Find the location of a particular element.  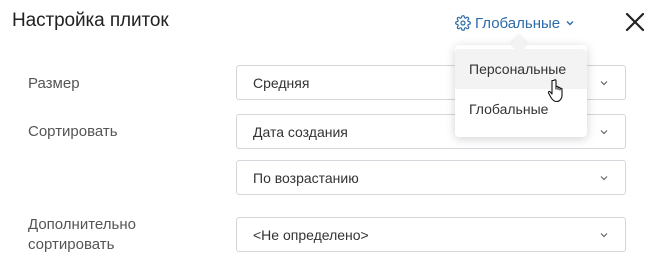

sort-field-value: Дата создания is located at coordinates (300, 131).